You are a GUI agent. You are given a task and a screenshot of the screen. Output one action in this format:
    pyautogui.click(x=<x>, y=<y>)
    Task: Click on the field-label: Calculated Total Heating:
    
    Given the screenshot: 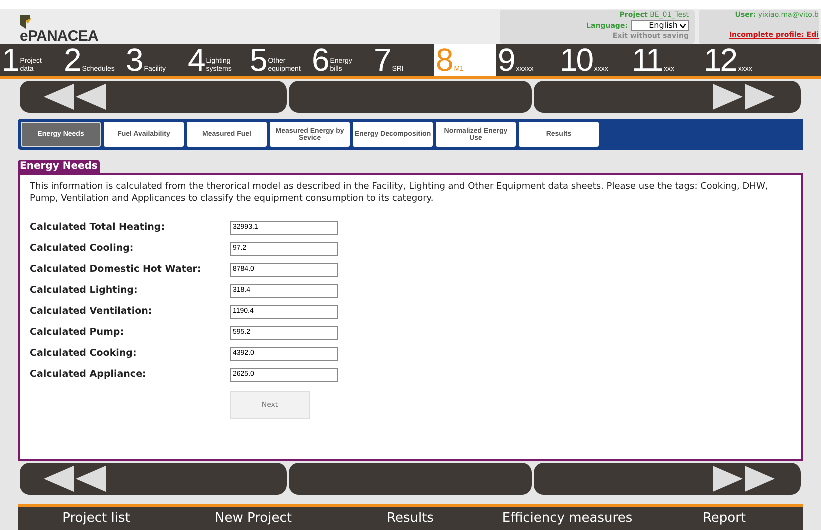 What is the action you would take?
    pyautogui.click(x=98, y=227)
    